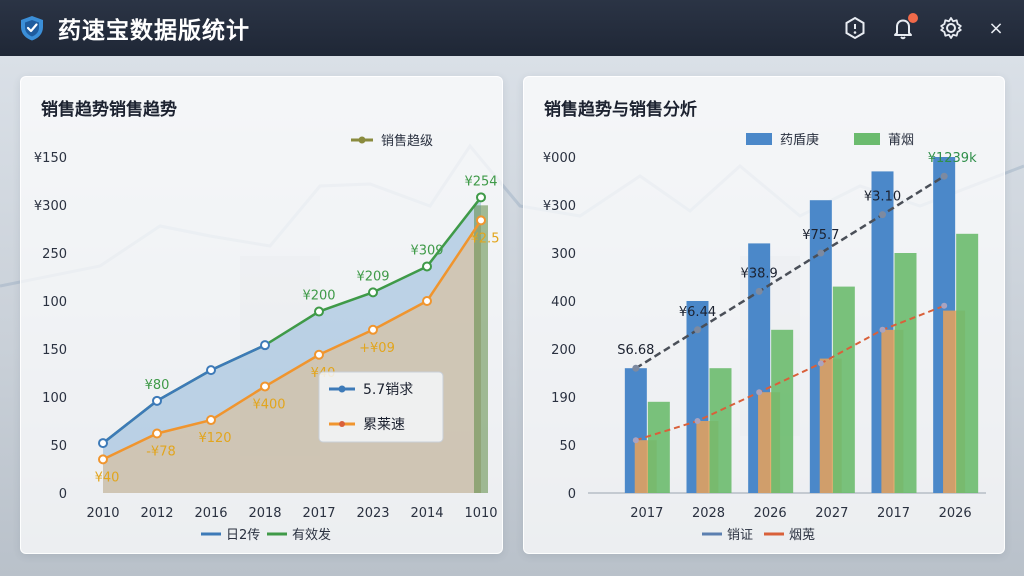 This screenshot has width=1024, height=576. Describe the element at coordinates (154, 31) in the screenshot. I see `app-title: 药速宝数据版统计` at that location.